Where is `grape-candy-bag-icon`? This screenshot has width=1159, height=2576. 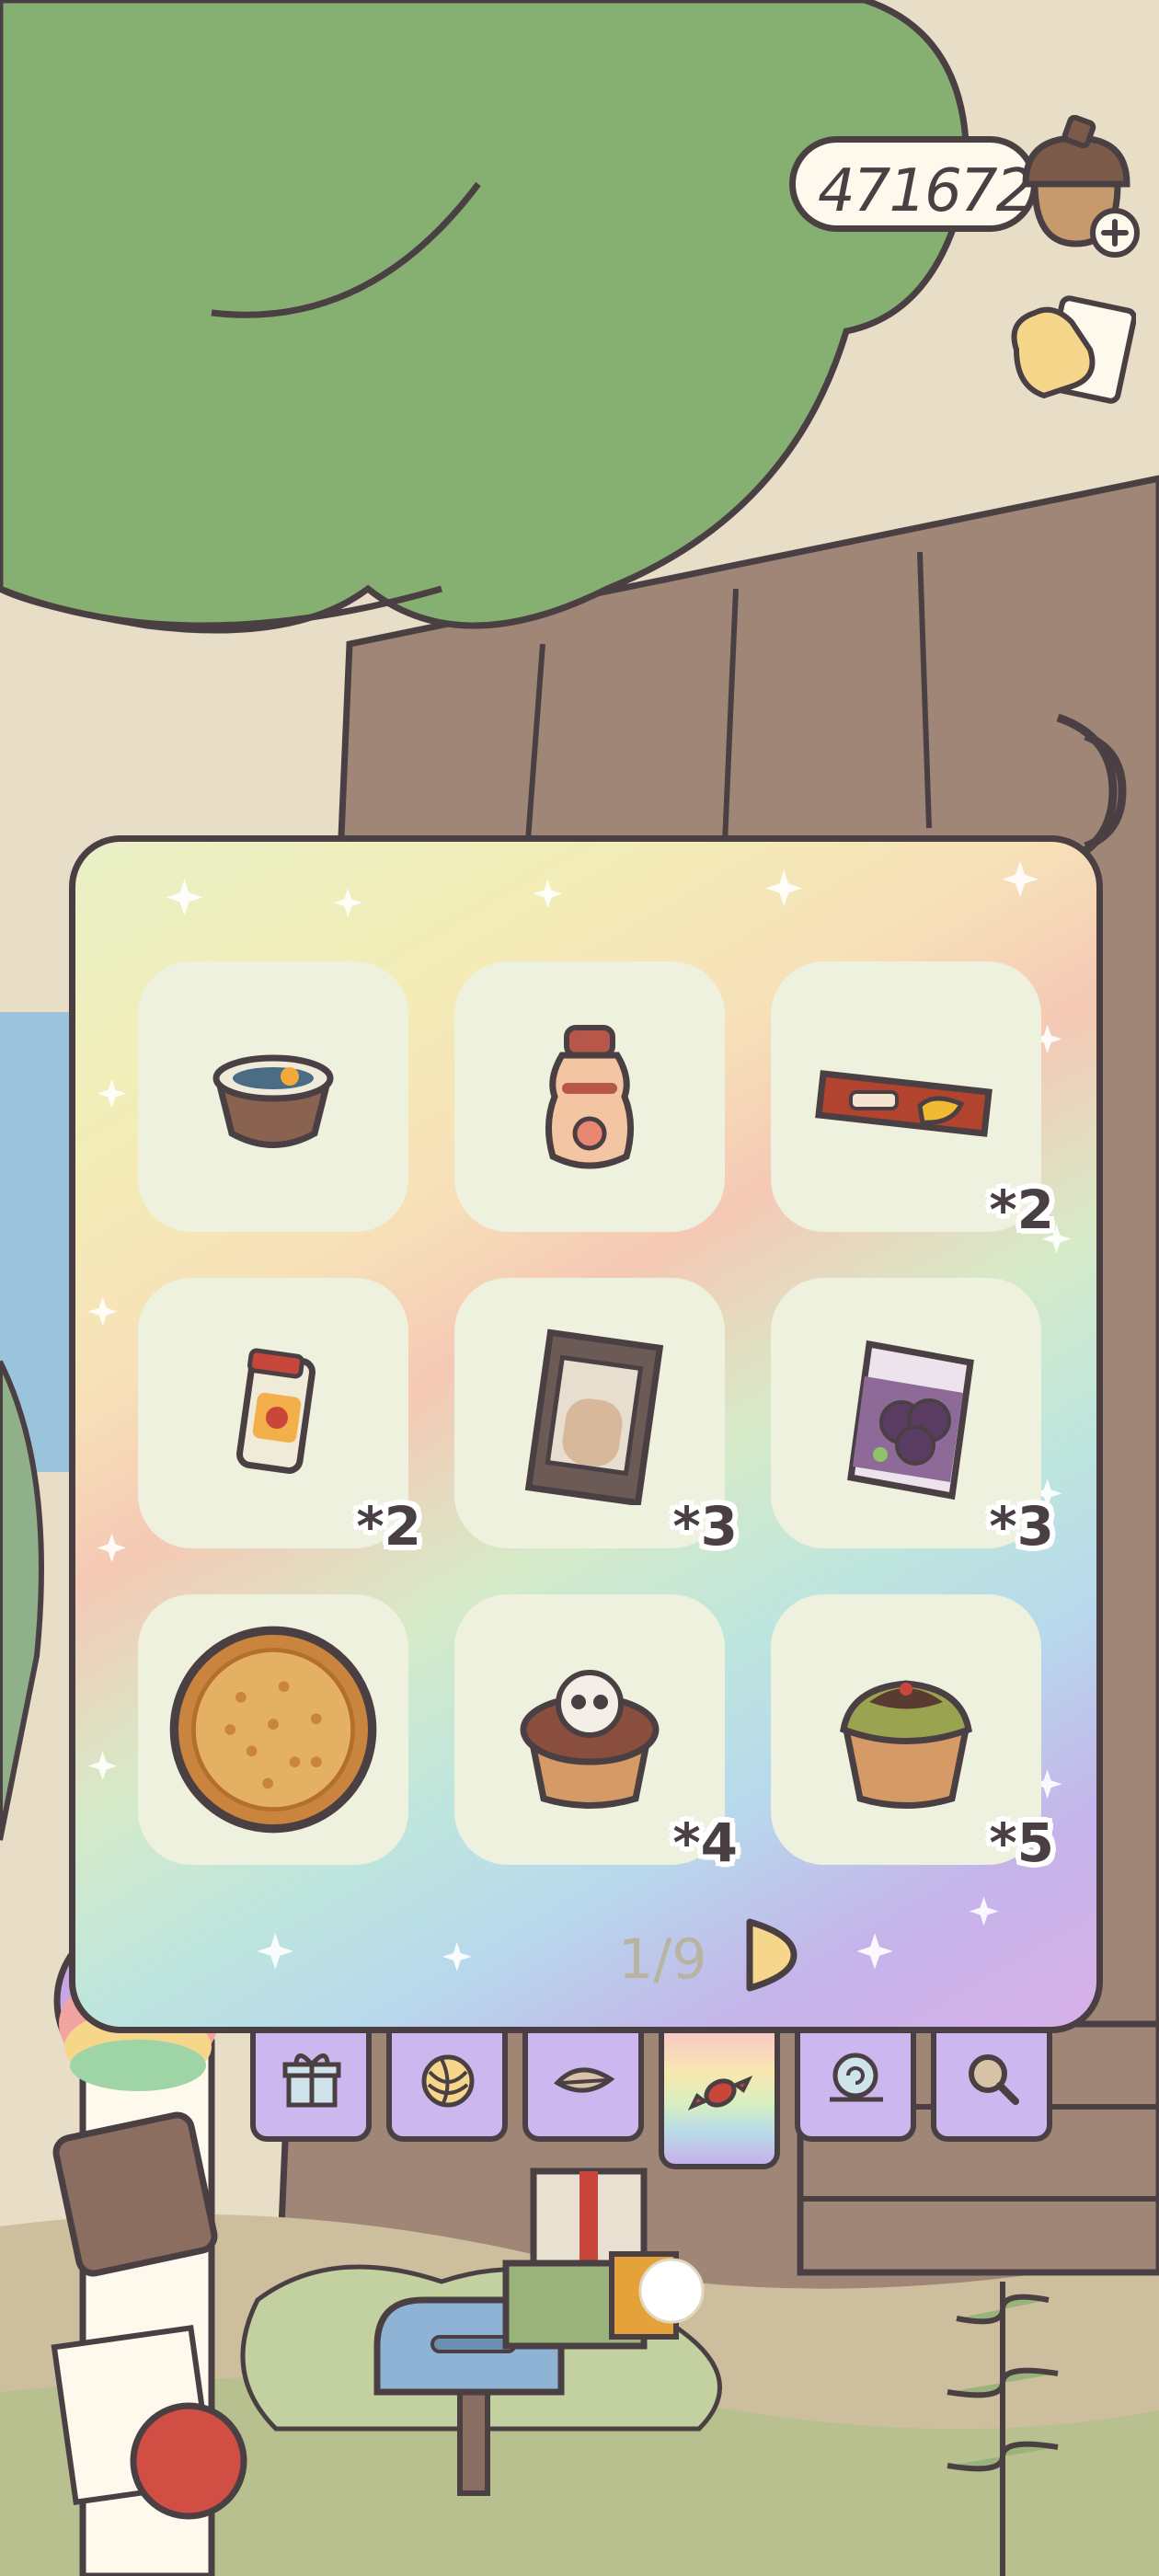 grape-candy-bag-icon is located at coordinates (910, 1420).